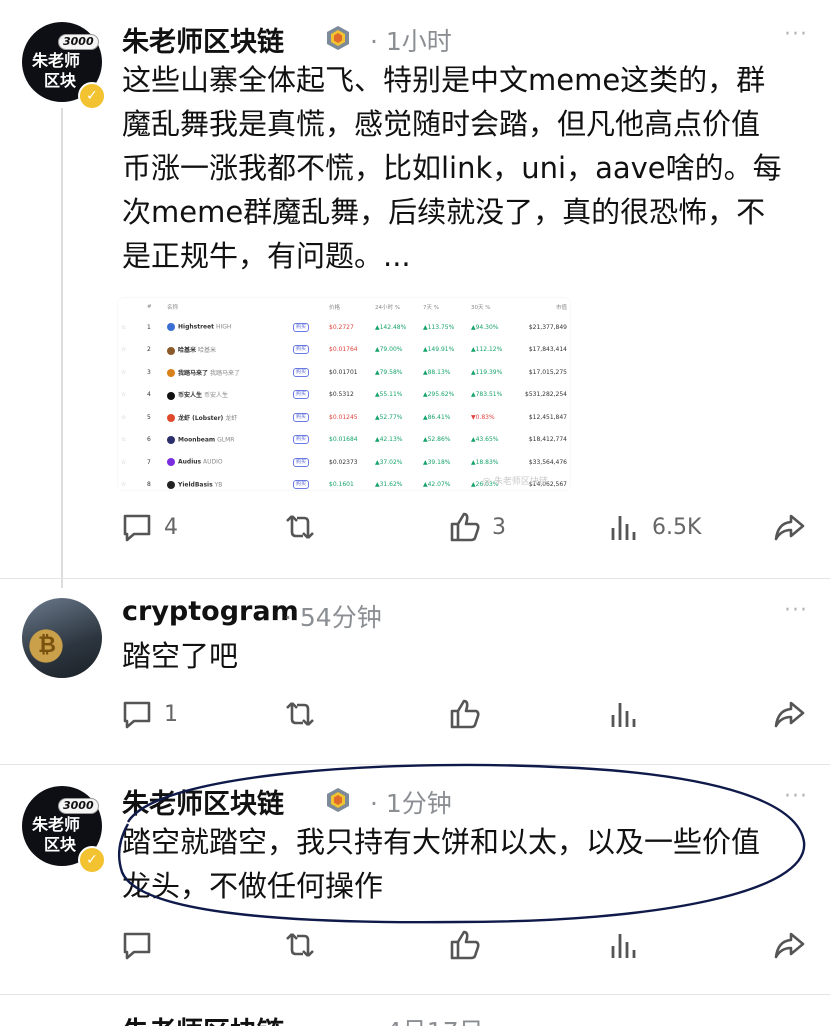 The image size is (830, 1026). What do you see at coordinates (149, 440) in the screenshot?
I see `rank-cell: 6` at bounding box center [149, 440].